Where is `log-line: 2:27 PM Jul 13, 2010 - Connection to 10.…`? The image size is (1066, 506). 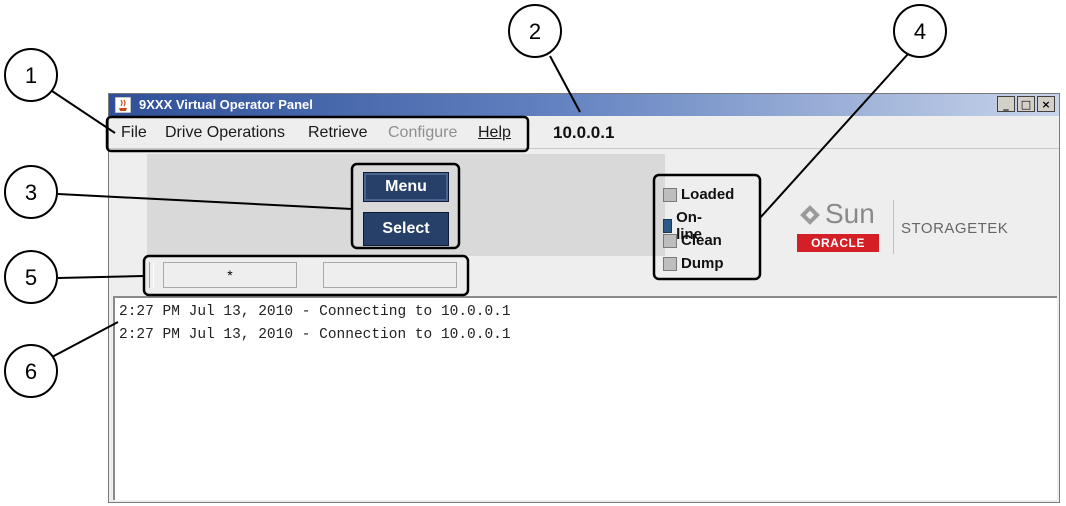 log-line: 2:27 PM Jul 13, 2010 - Connection to 10.… is located at coordinates (315, 335).